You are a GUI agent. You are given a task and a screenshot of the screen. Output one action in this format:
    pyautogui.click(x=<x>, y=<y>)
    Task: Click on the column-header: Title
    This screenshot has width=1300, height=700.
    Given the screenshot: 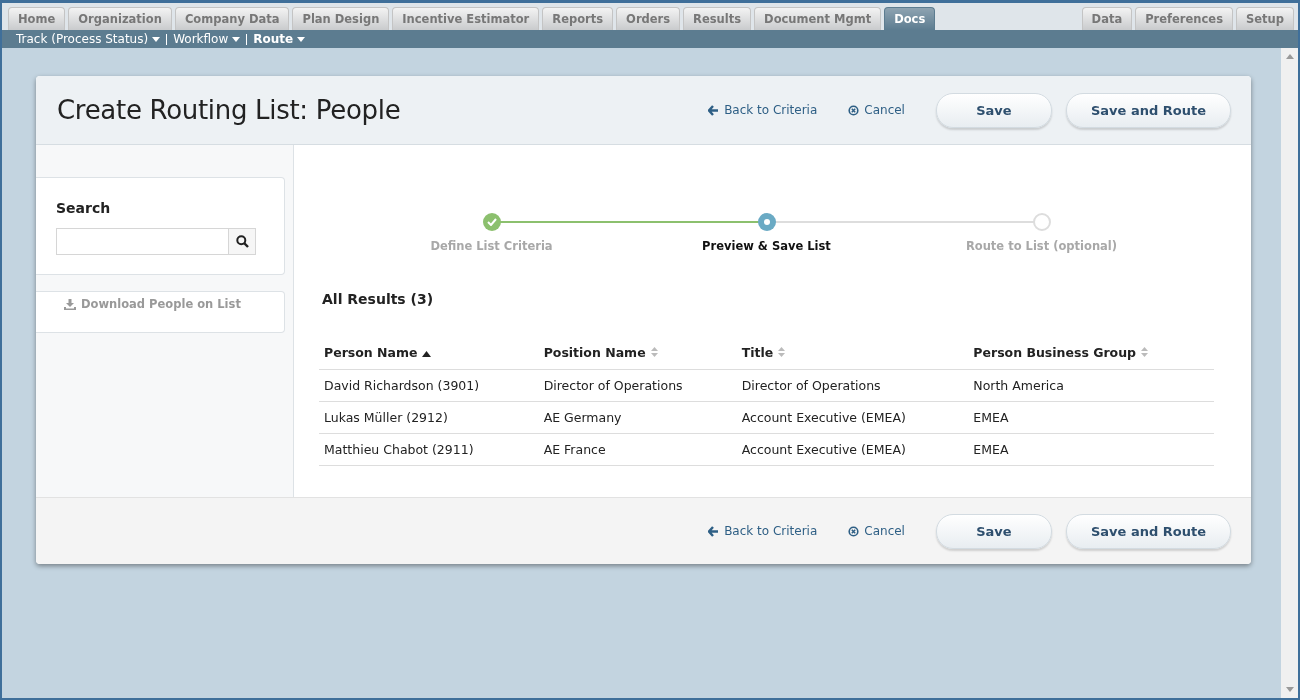 What is the action you would take?
    pyautogui.click(x=852, y=354)
    